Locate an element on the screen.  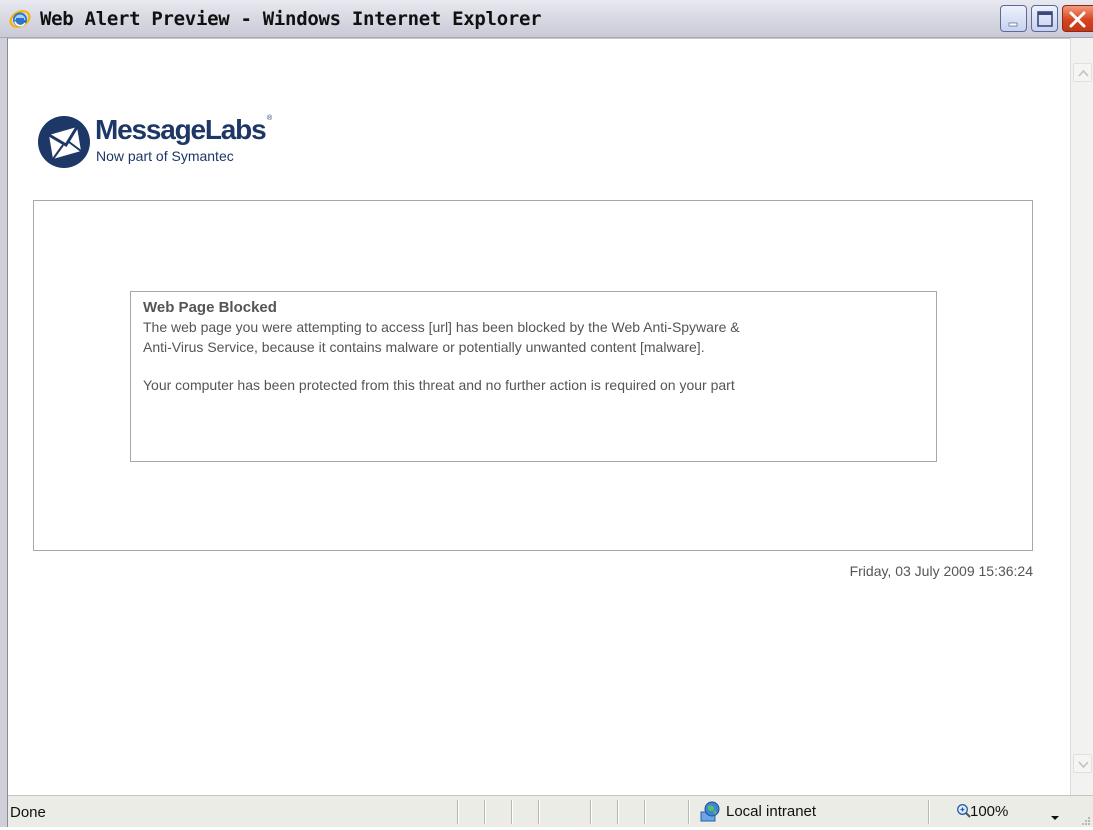
close-button is located at coordinates (1077, 18).